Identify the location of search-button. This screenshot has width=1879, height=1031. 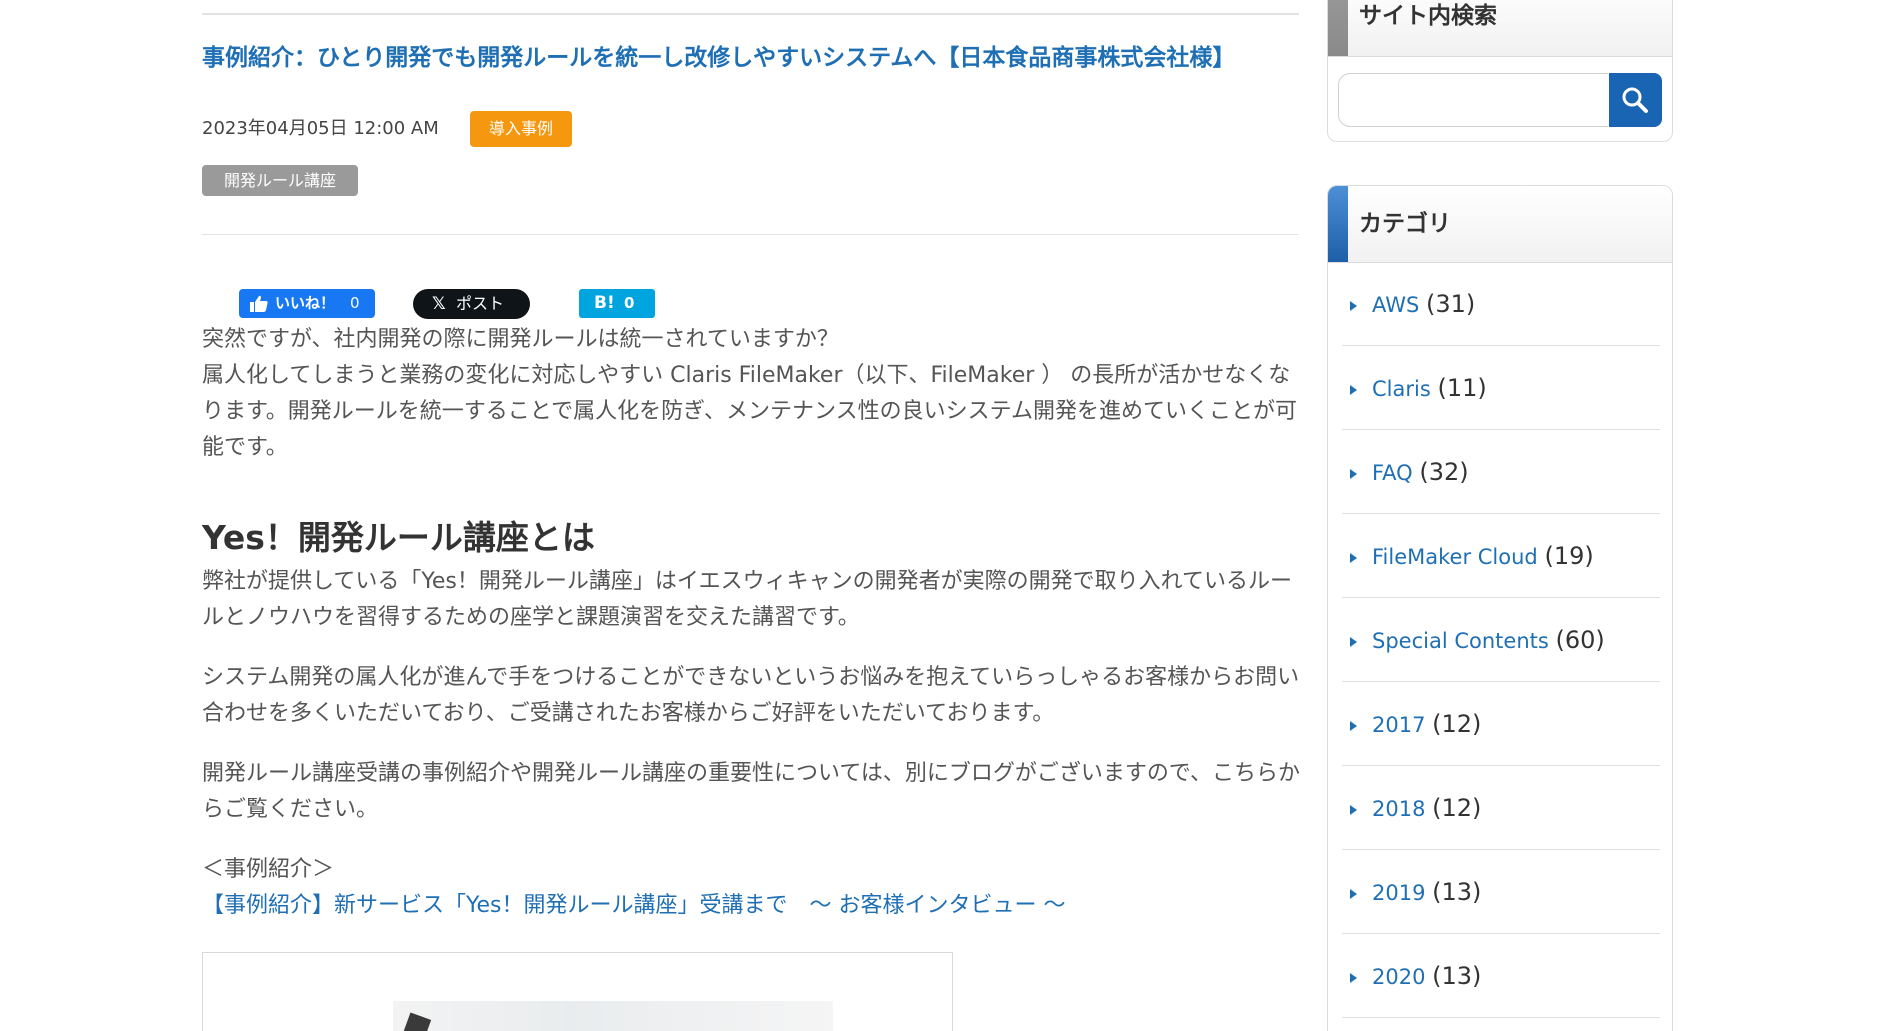
(1635, 100).